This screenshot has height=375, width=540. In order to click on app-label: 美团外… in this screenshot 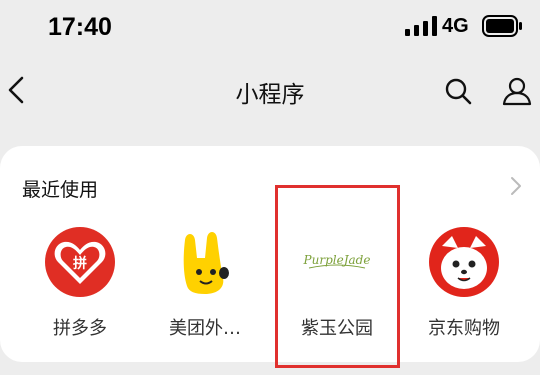, I will do `click(205, 328)`.